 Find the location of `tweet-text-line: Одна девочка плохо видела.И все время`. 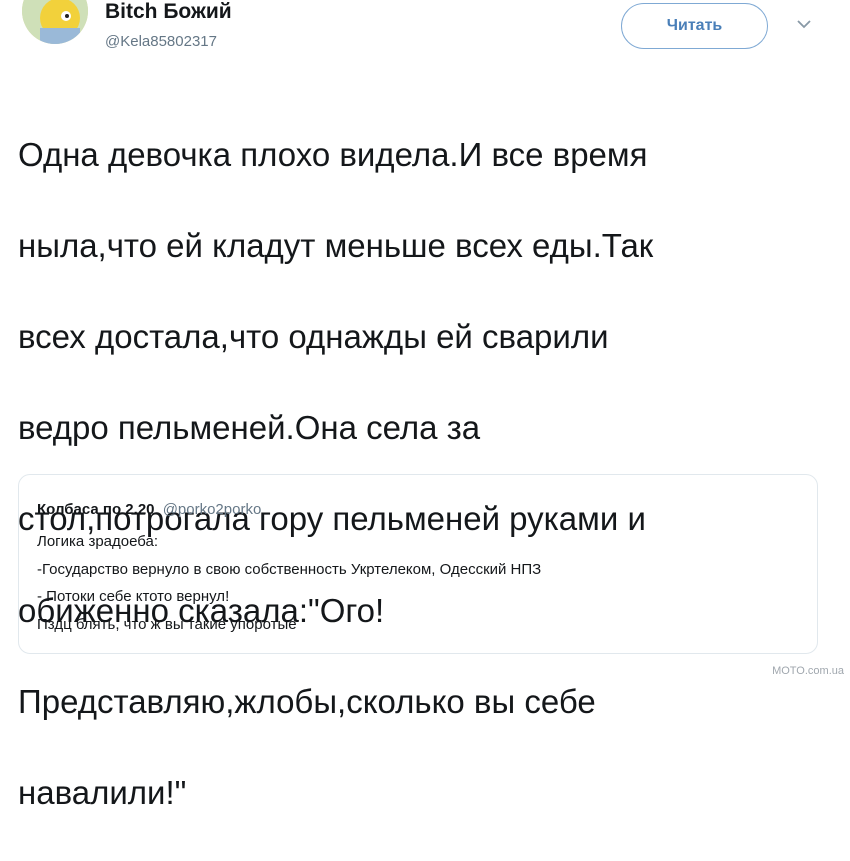

tweet-text-line: Одна девочка плохо видела.И все время is located at coordinates (333, 154).